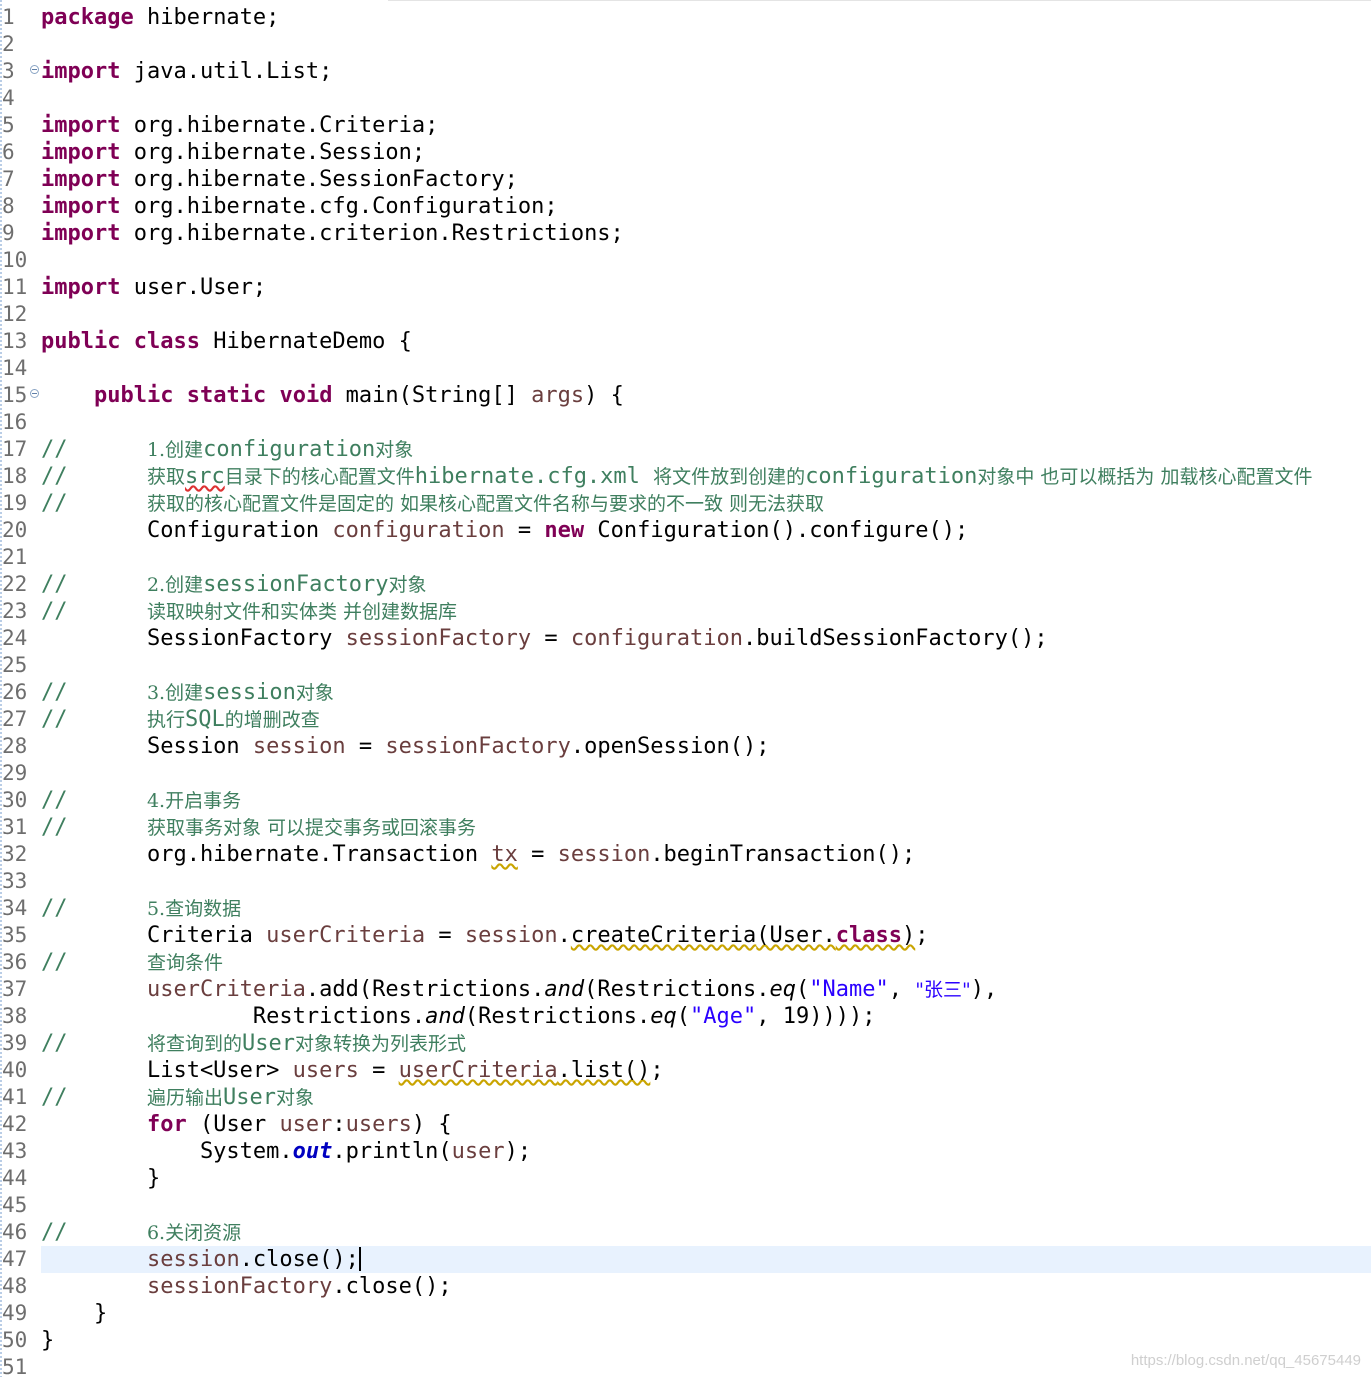  Describe the element at coordinates (868, 935) in the screenshot. I see `code-token: class` at that location.